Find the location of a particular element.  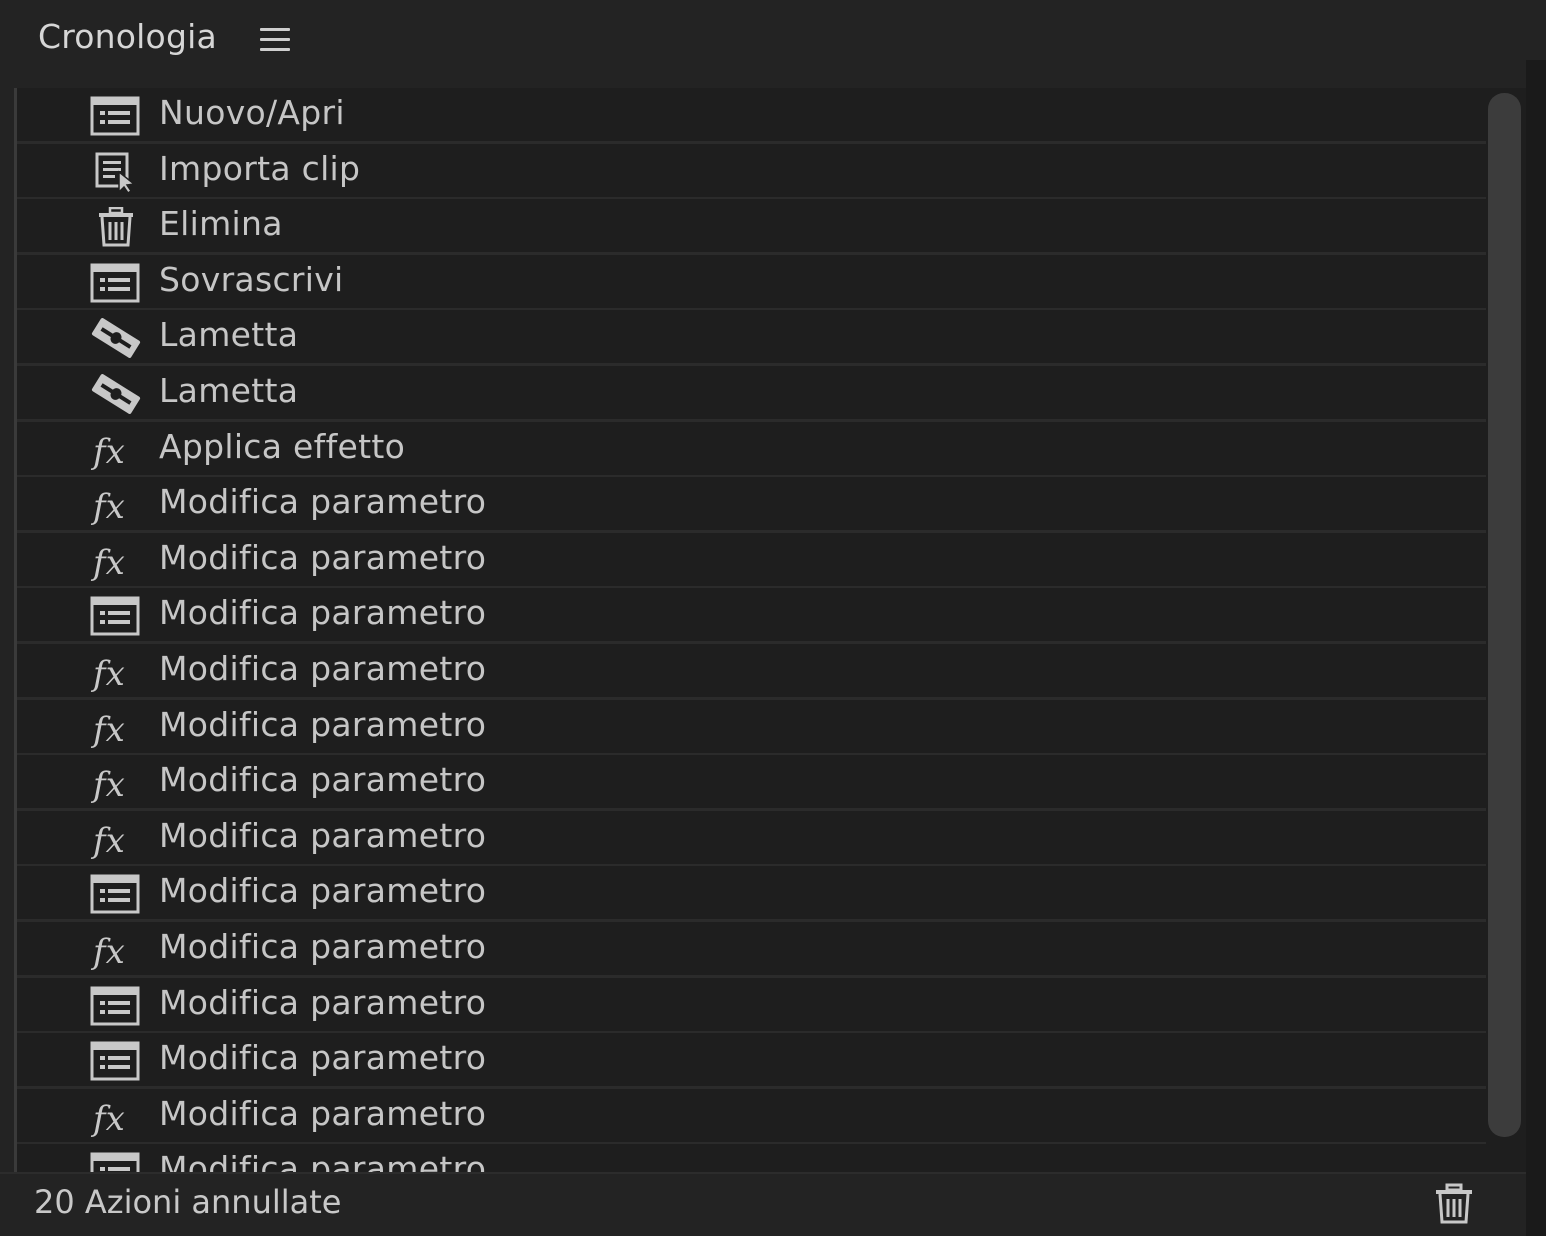

history-item-label: Applica effetto is located at coordinates (282, 446).